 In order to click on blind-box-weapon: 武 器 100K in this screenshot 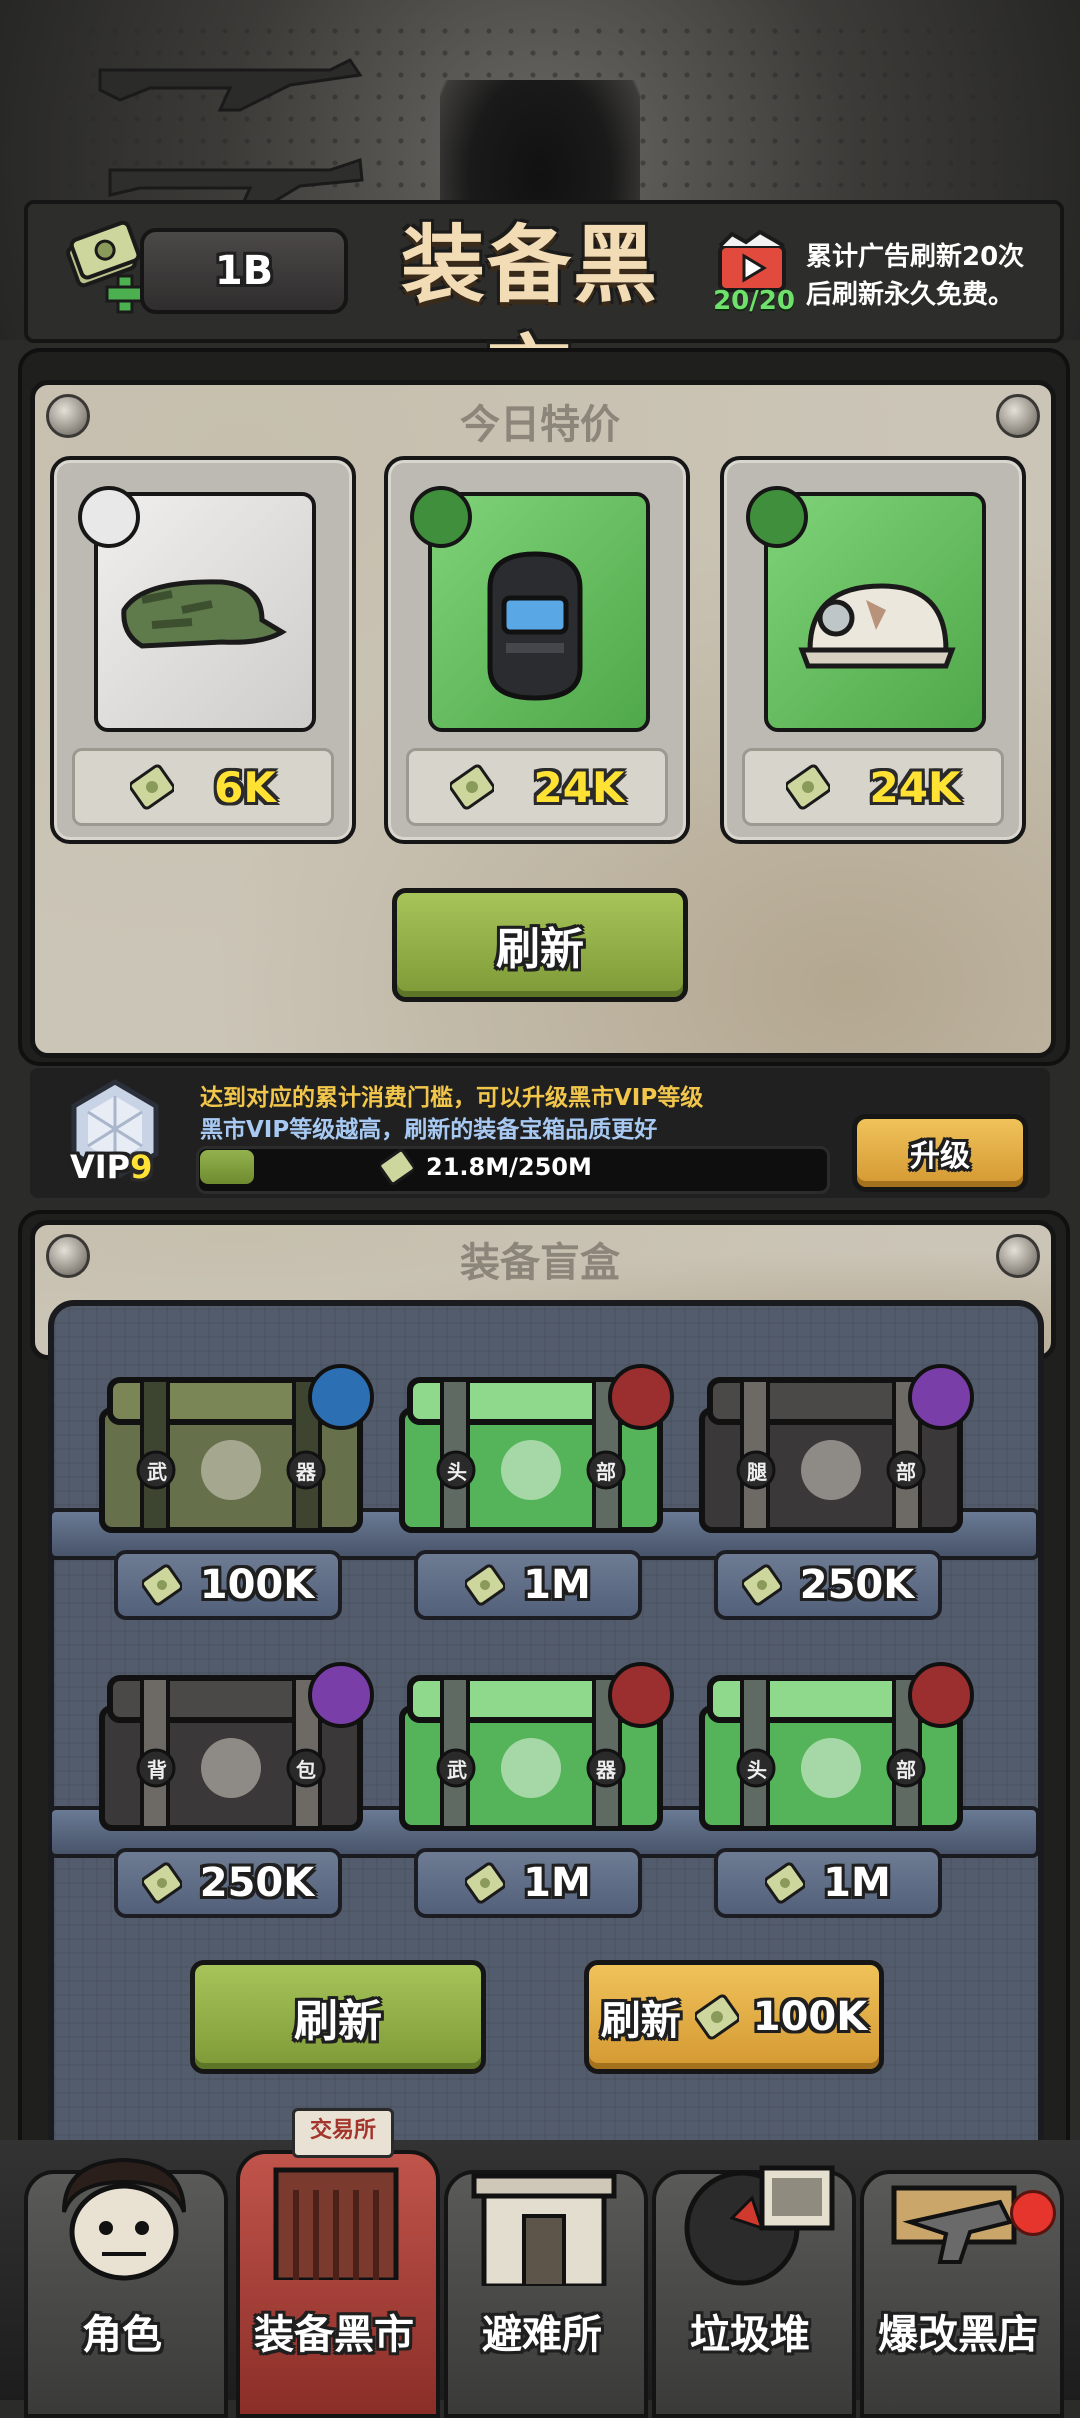, I will do `click(241, 1492)`.